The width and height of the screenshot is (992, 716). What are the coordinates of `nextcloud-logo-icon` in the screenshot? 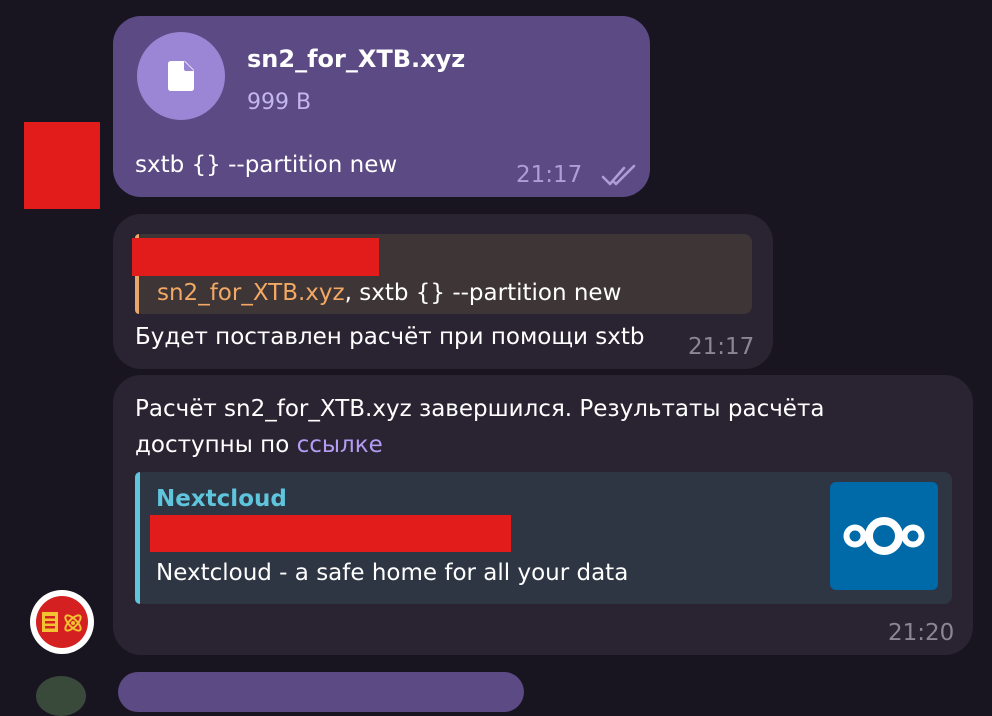 It's located at (884, 536).